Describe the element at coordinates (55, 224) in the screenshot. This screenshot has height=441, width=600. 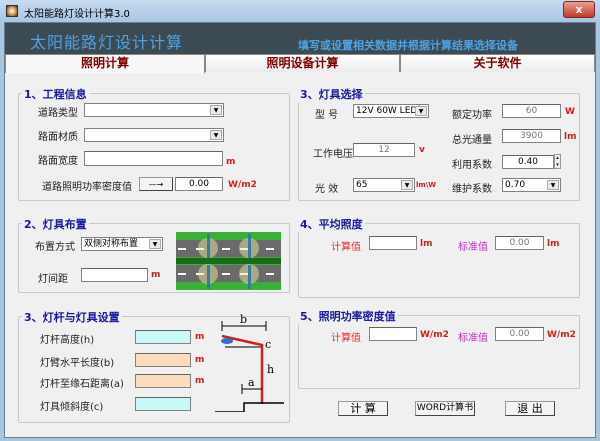
I see `layout-group-title: 2、灯具布置` at that location.